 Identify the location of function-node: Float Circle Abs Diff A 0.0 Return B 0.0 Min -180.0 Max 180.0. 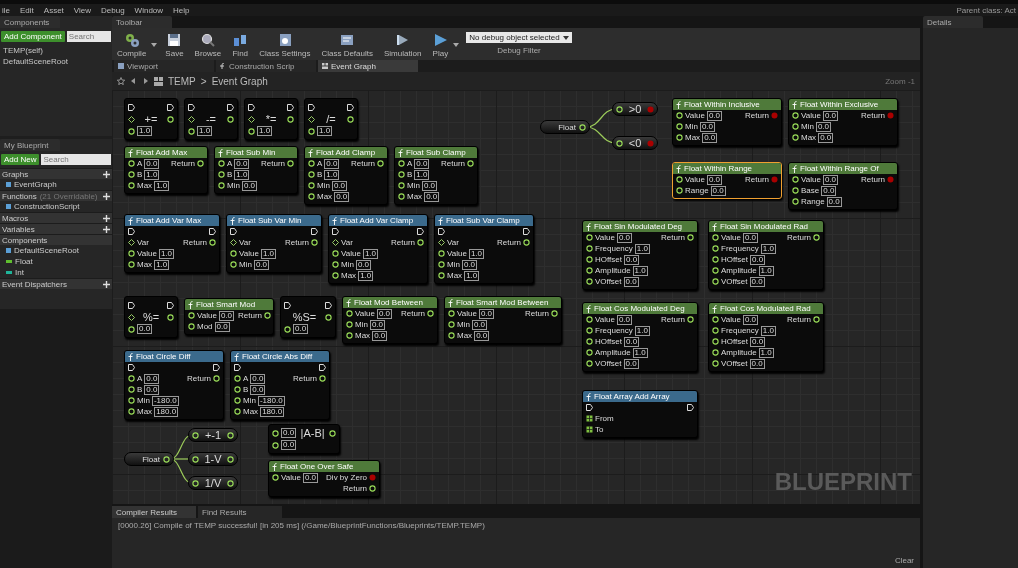
(280, 385).